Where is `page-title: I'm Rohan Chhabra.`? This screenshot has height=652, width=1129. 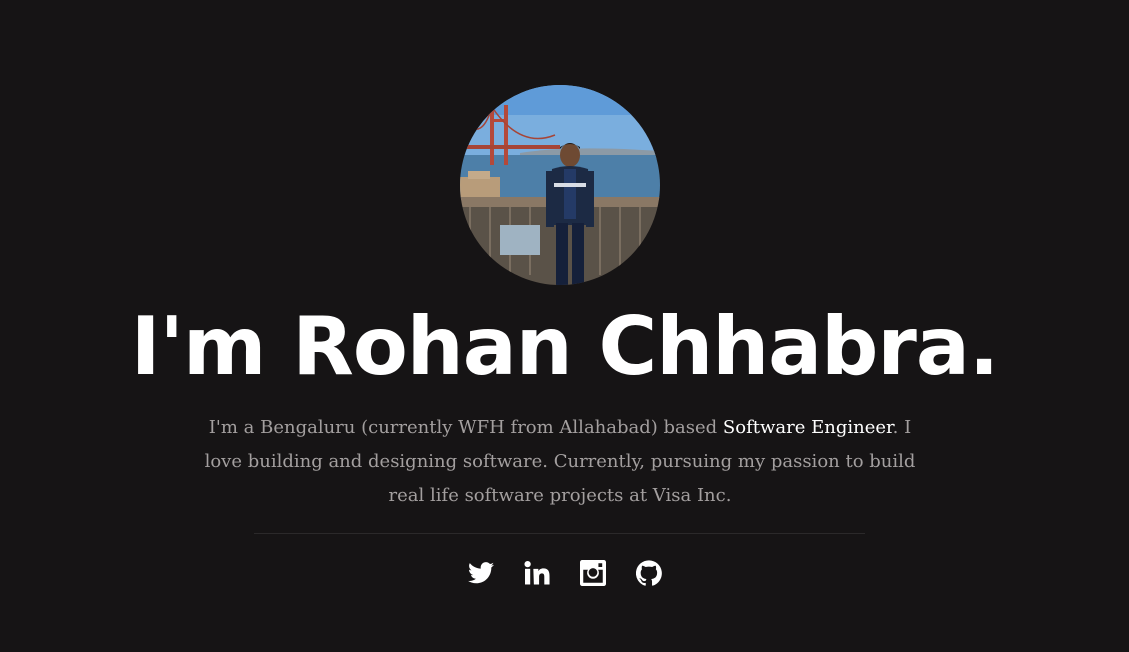
page-title: I'm Rohan Chhabra. is located at coordinates (564, 346).